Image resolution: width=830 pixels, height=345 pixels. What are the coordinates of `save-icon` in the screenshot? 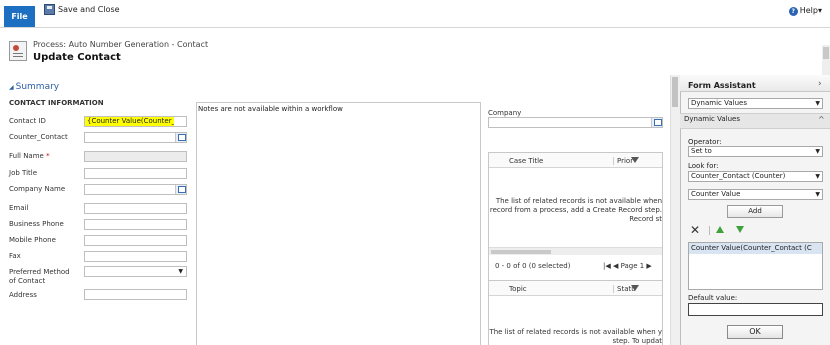 It's located at (49, 9).